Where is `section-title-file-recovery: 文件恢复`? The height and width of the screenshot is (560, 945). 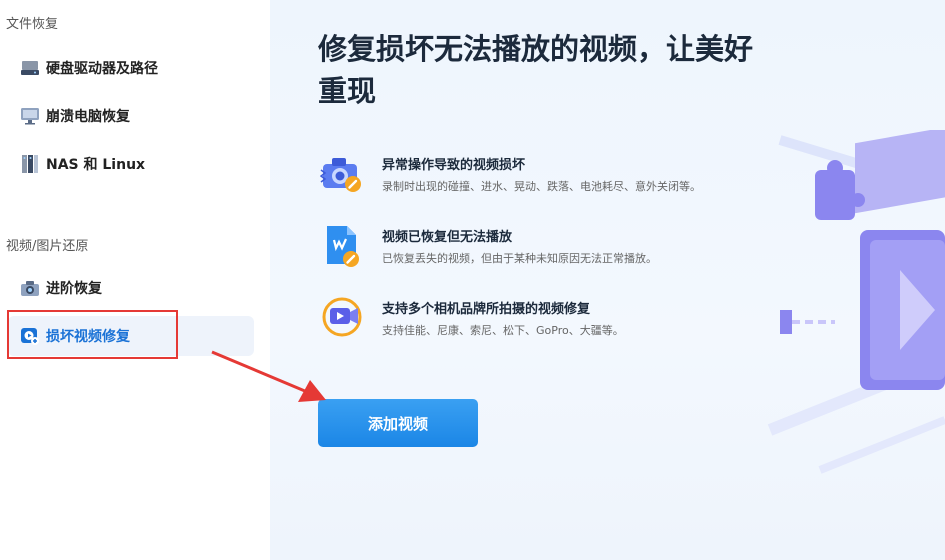
section-title-file-recovery: 文件恢复 is located at coordinates (32, 24).